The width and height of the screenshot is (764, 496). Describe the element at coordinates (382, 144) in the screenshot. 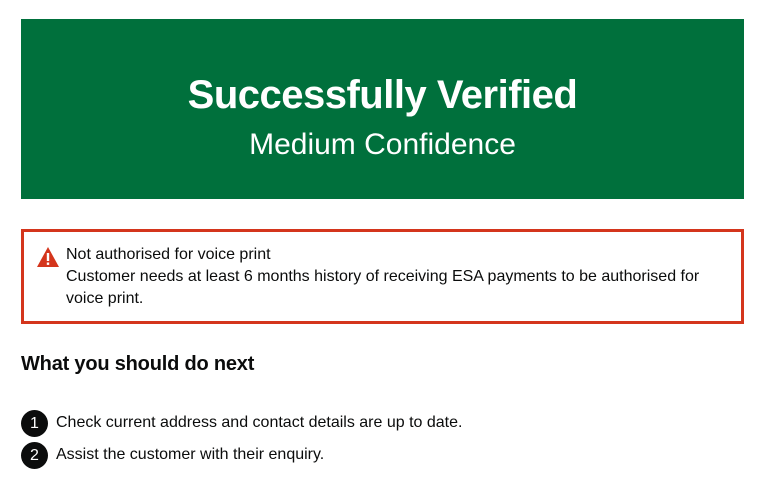

I see `panel-body: Medium Confidence` at that location.